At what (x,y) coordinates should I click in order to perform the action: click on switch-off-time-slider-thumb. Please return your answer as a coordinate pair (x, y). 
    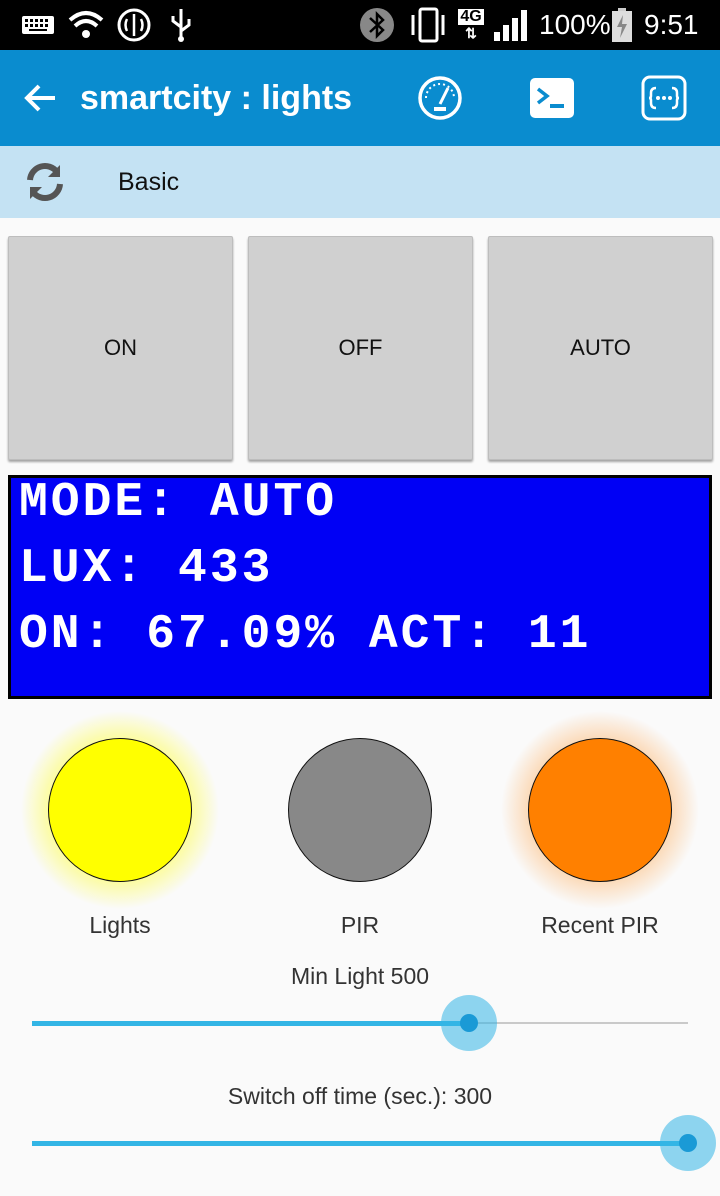
    Looking at the image, I should click on (688, 1143).